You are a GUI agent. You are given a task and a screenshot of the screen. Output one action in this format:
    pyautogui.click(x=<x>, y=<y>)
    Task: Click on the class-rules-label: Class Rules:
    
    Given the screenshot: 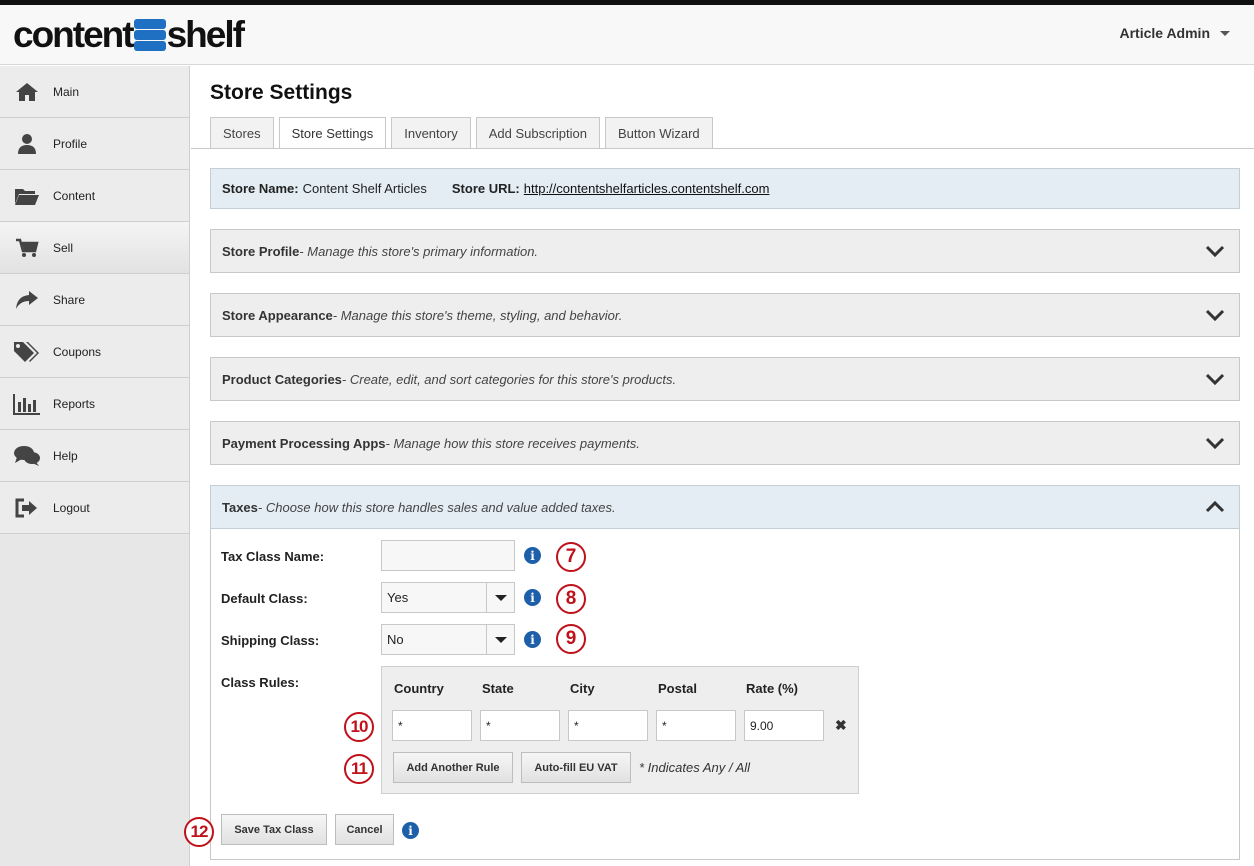 What is the action you would take?
    pyautogui.click(x=260, y=682)
    